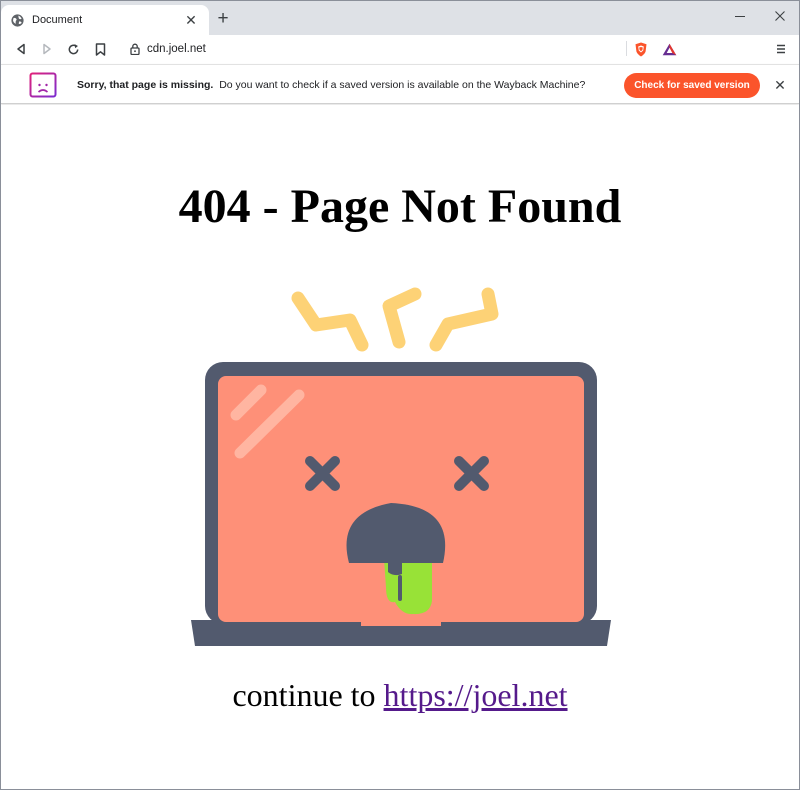 Image resolution: width=800 pixels, height=790 pixels. Describe the element at coordinates (191, 20) in the screenshot. I see `tab-close-icon: ✕` at that location.